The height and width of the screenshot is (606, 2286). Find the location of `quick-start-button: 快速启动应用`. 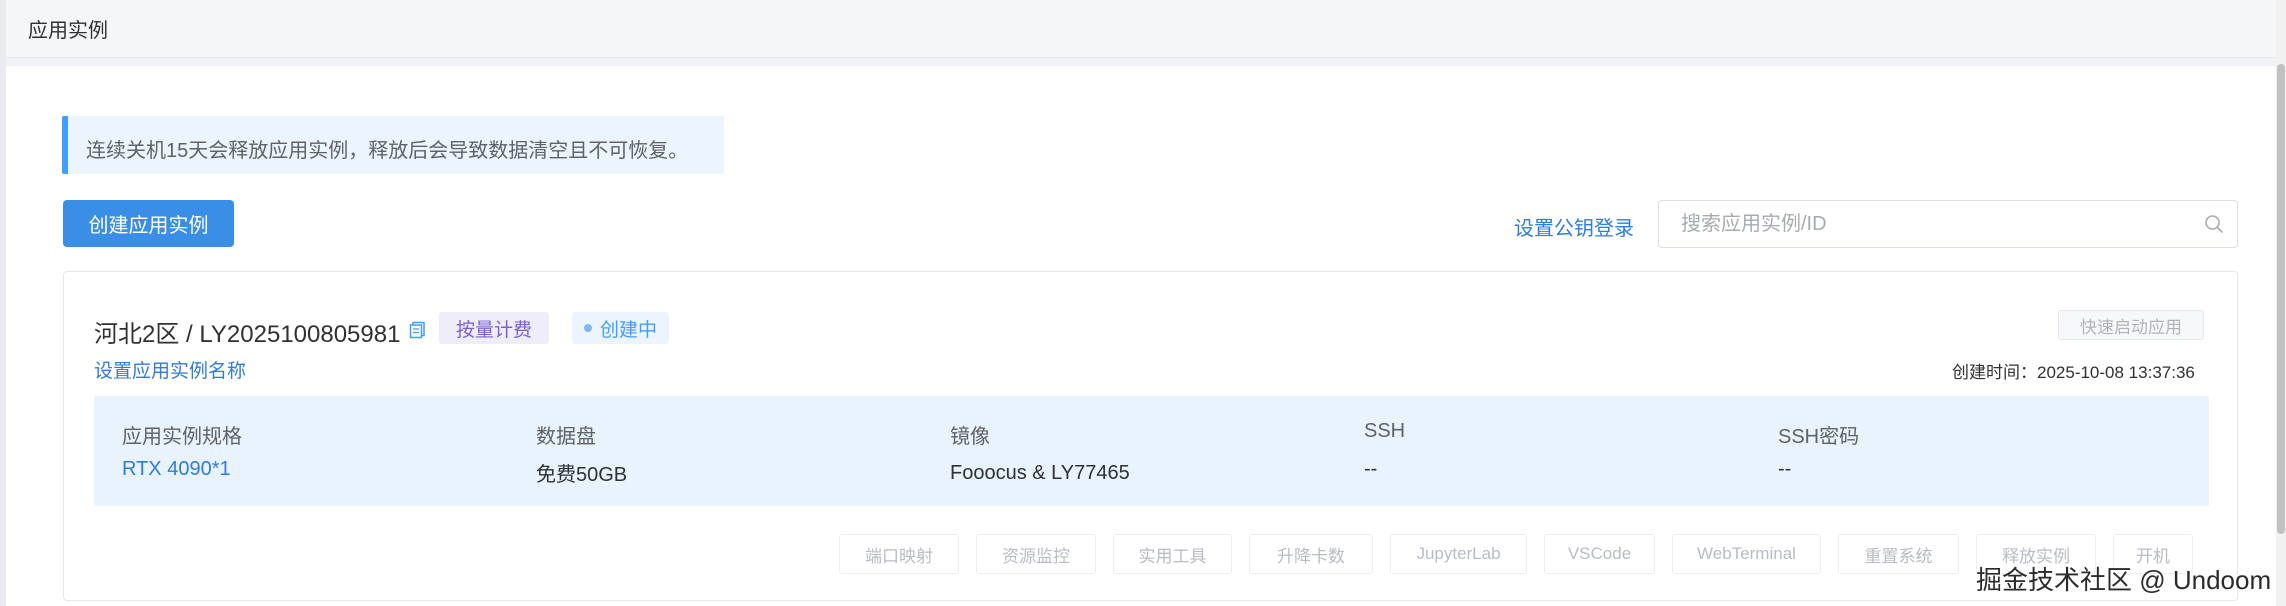

quick-start-button: 快速启动应用 is located at coordinates (2131, 325).